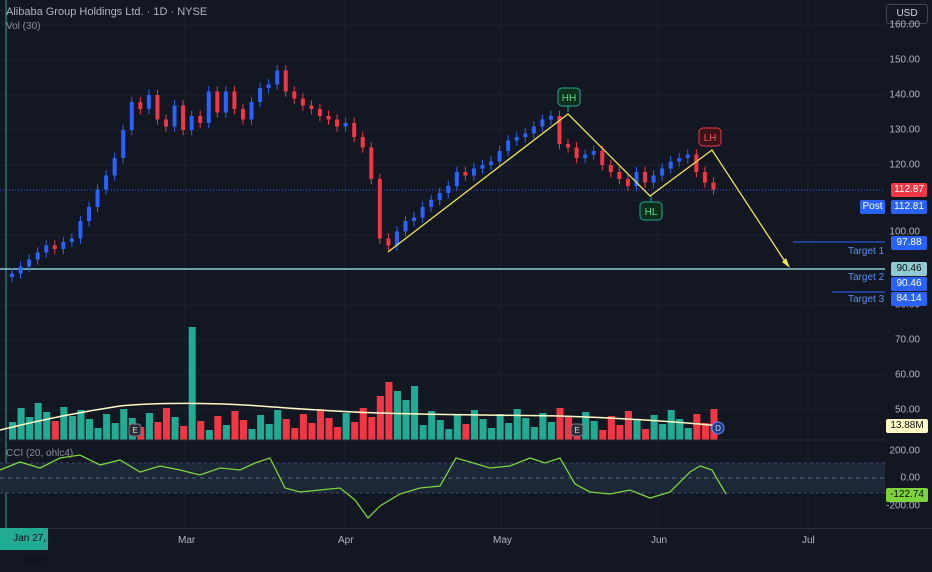  Describe the element at coordinates (866, 299) in the screenshot. I see `target3-label: Target 3` at that location.